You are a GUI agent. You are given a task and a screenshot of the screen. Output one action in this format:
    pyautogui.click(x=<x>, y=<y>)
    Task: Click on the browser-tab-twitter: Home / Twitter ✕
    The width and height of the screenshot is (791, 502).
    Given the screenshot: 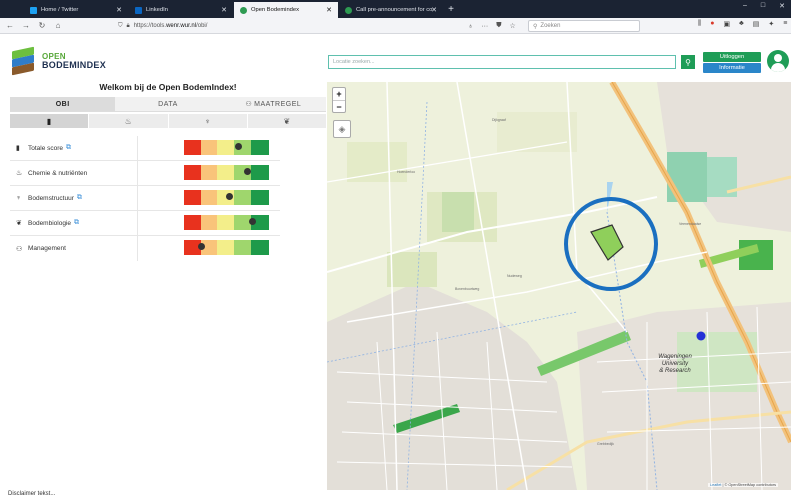 What is the action you would take?
    pyautogui.click(x=76, y=10)
    